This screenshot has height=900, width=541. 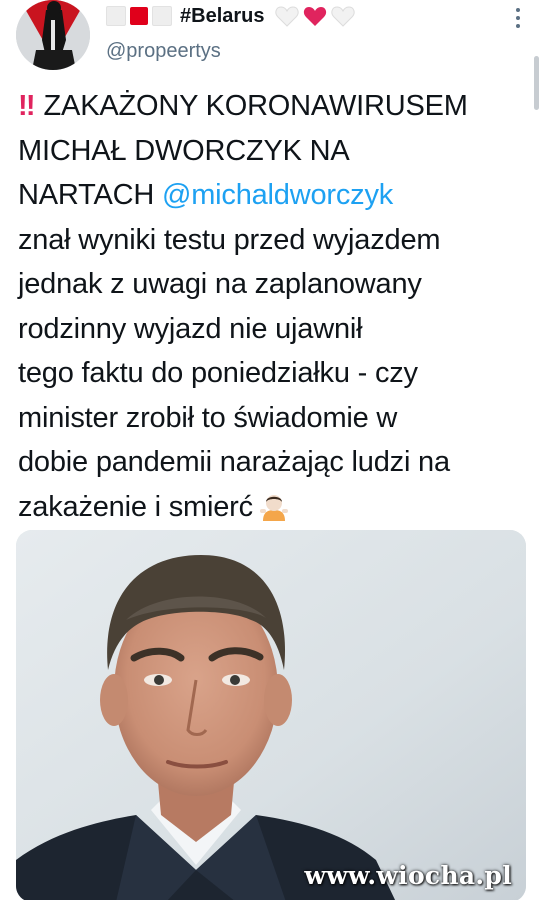 I want to click on tweet-line: NARTACH @michaldworczyk, so click(x=275, y=195).